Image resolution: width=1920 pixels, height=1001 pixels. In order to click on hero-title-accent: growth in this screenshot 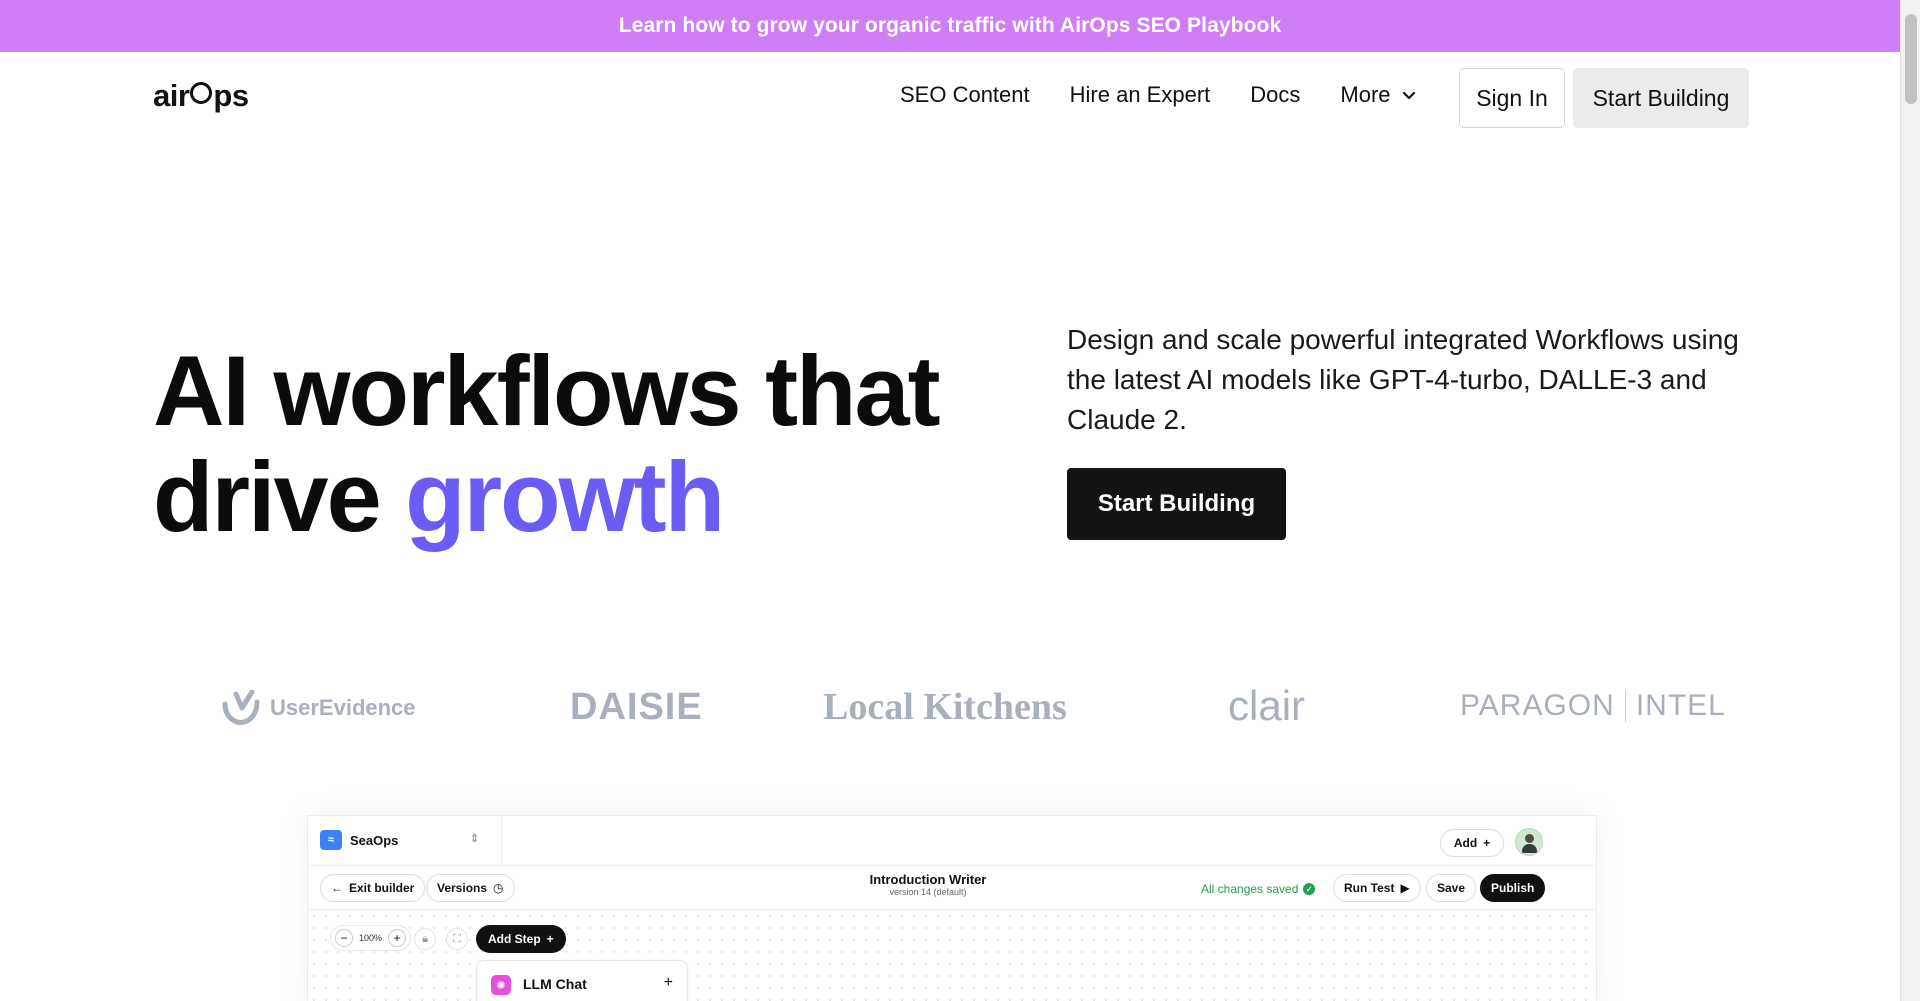, I will do `click(565, 496)`.